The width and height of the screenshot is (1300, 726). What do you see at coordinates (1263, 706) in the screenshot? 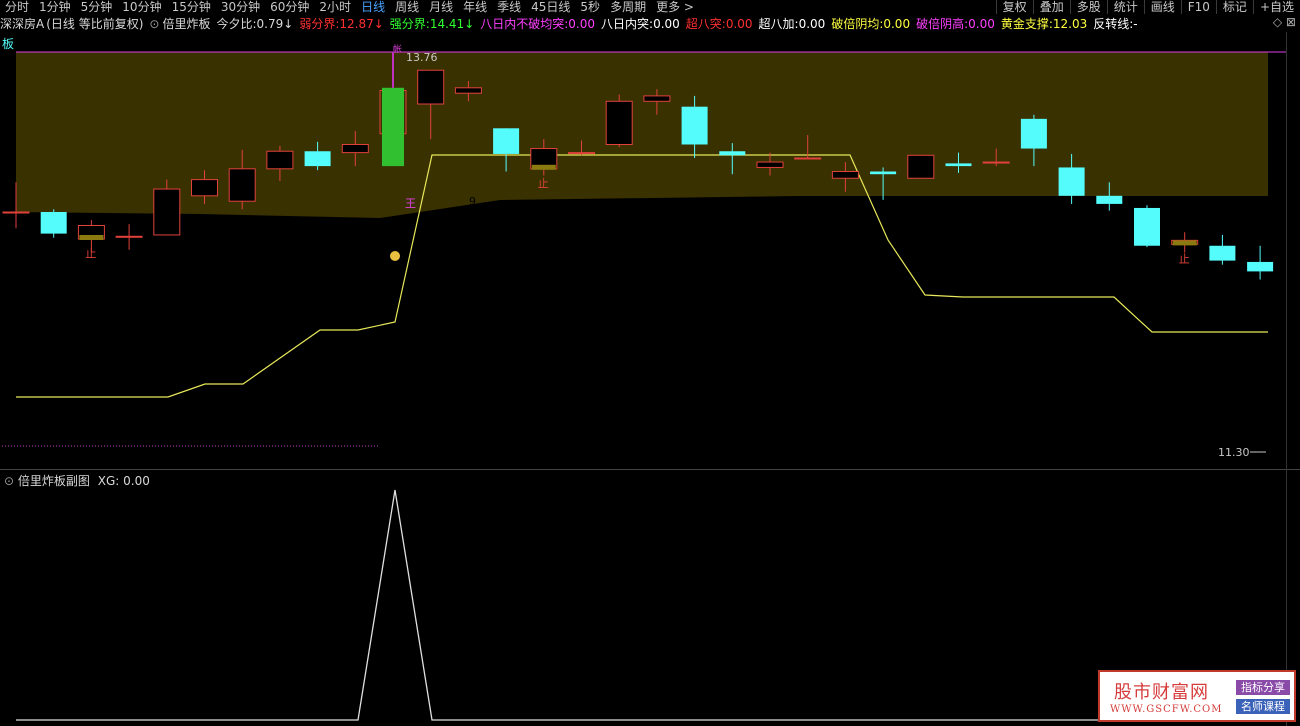
I see `watermark-badge-course: 名师课程` at bounding box center [1263, 706].